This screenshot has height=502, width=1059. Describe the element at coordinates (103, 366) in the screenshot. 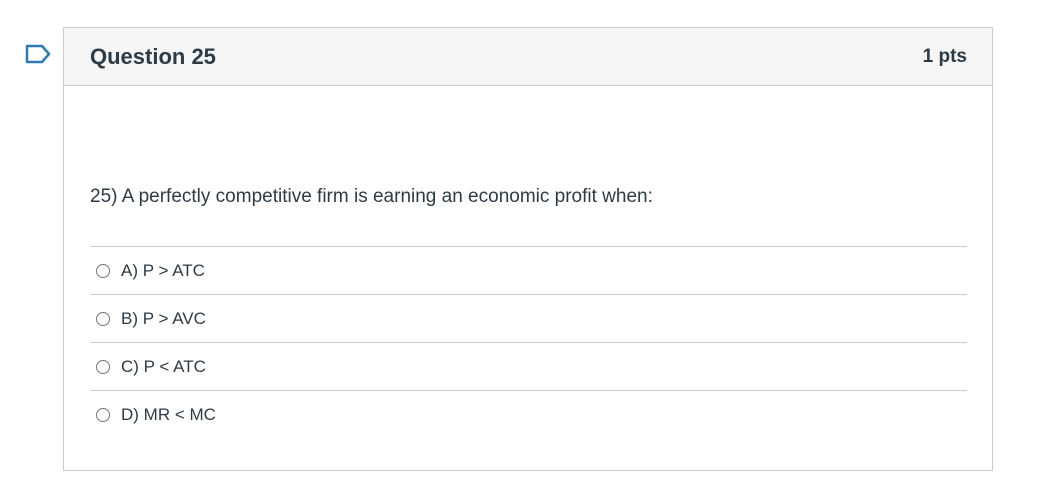

I see `radio-button-c` at that location.